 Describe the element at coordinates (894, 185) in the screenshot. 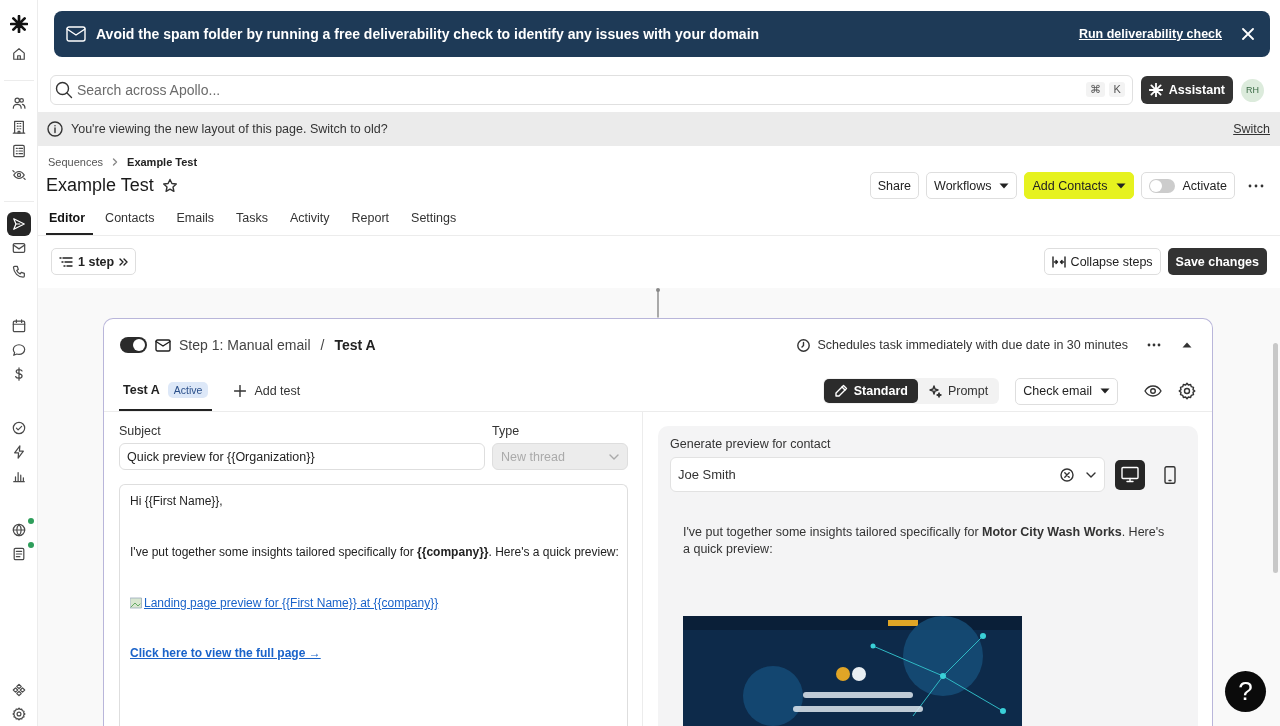

I see `share-button: Share` at that location.